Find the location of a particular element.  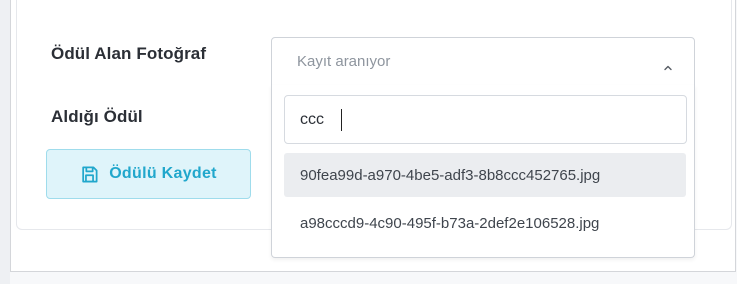

photo-field-label: Ödül Alan Fotoğraf is located at coordinates (129, 53).